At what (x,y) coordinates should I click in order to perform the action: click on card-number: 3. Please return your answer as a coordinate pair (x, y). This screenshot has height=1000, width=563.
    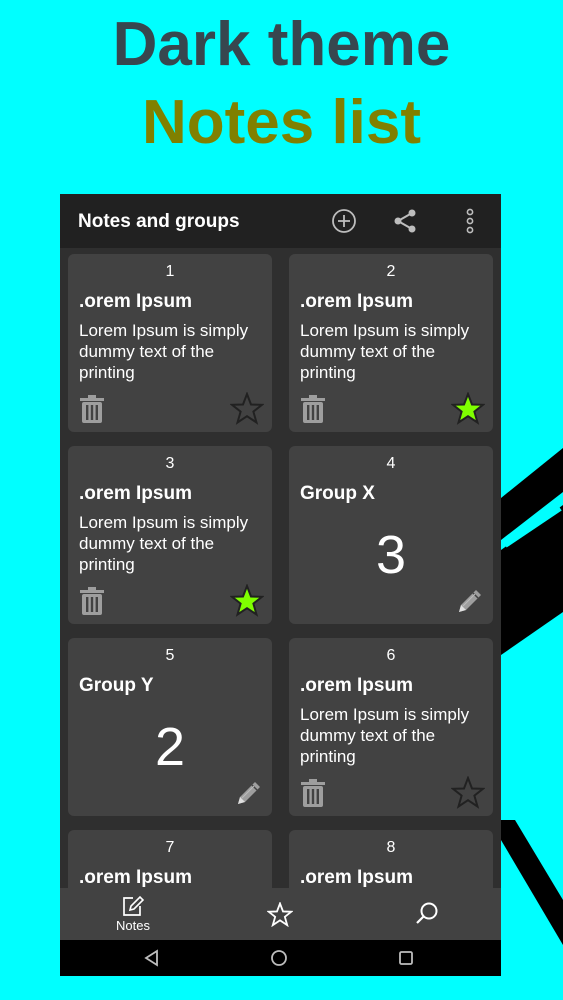
    Looking at the image, I should click on (170, 463).